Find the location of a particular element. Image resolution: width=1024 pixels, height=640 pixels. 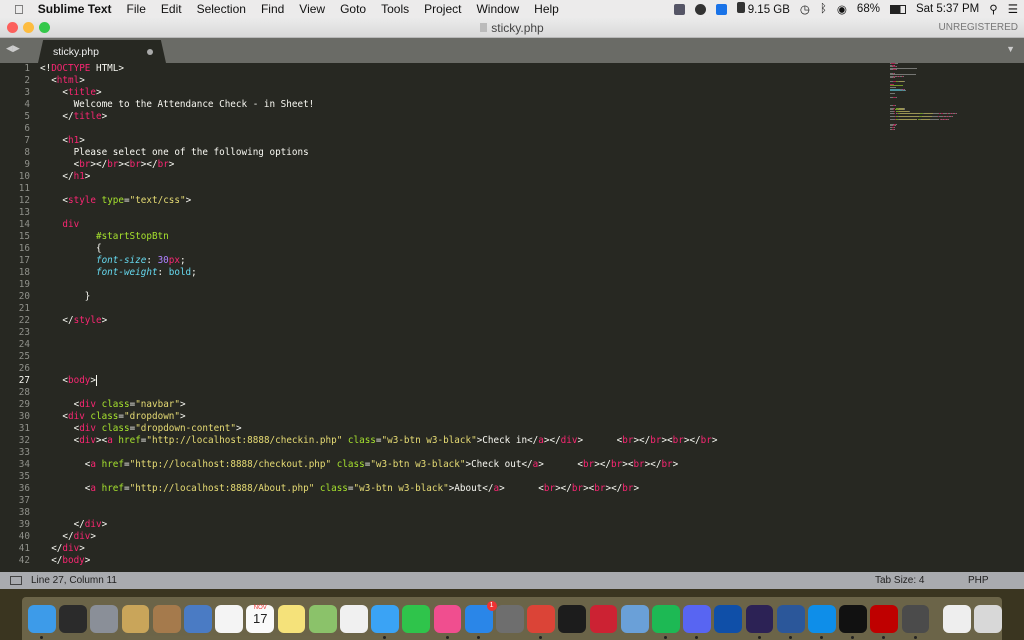

dock-document-stack-icon is located at coordinates (956, 618).